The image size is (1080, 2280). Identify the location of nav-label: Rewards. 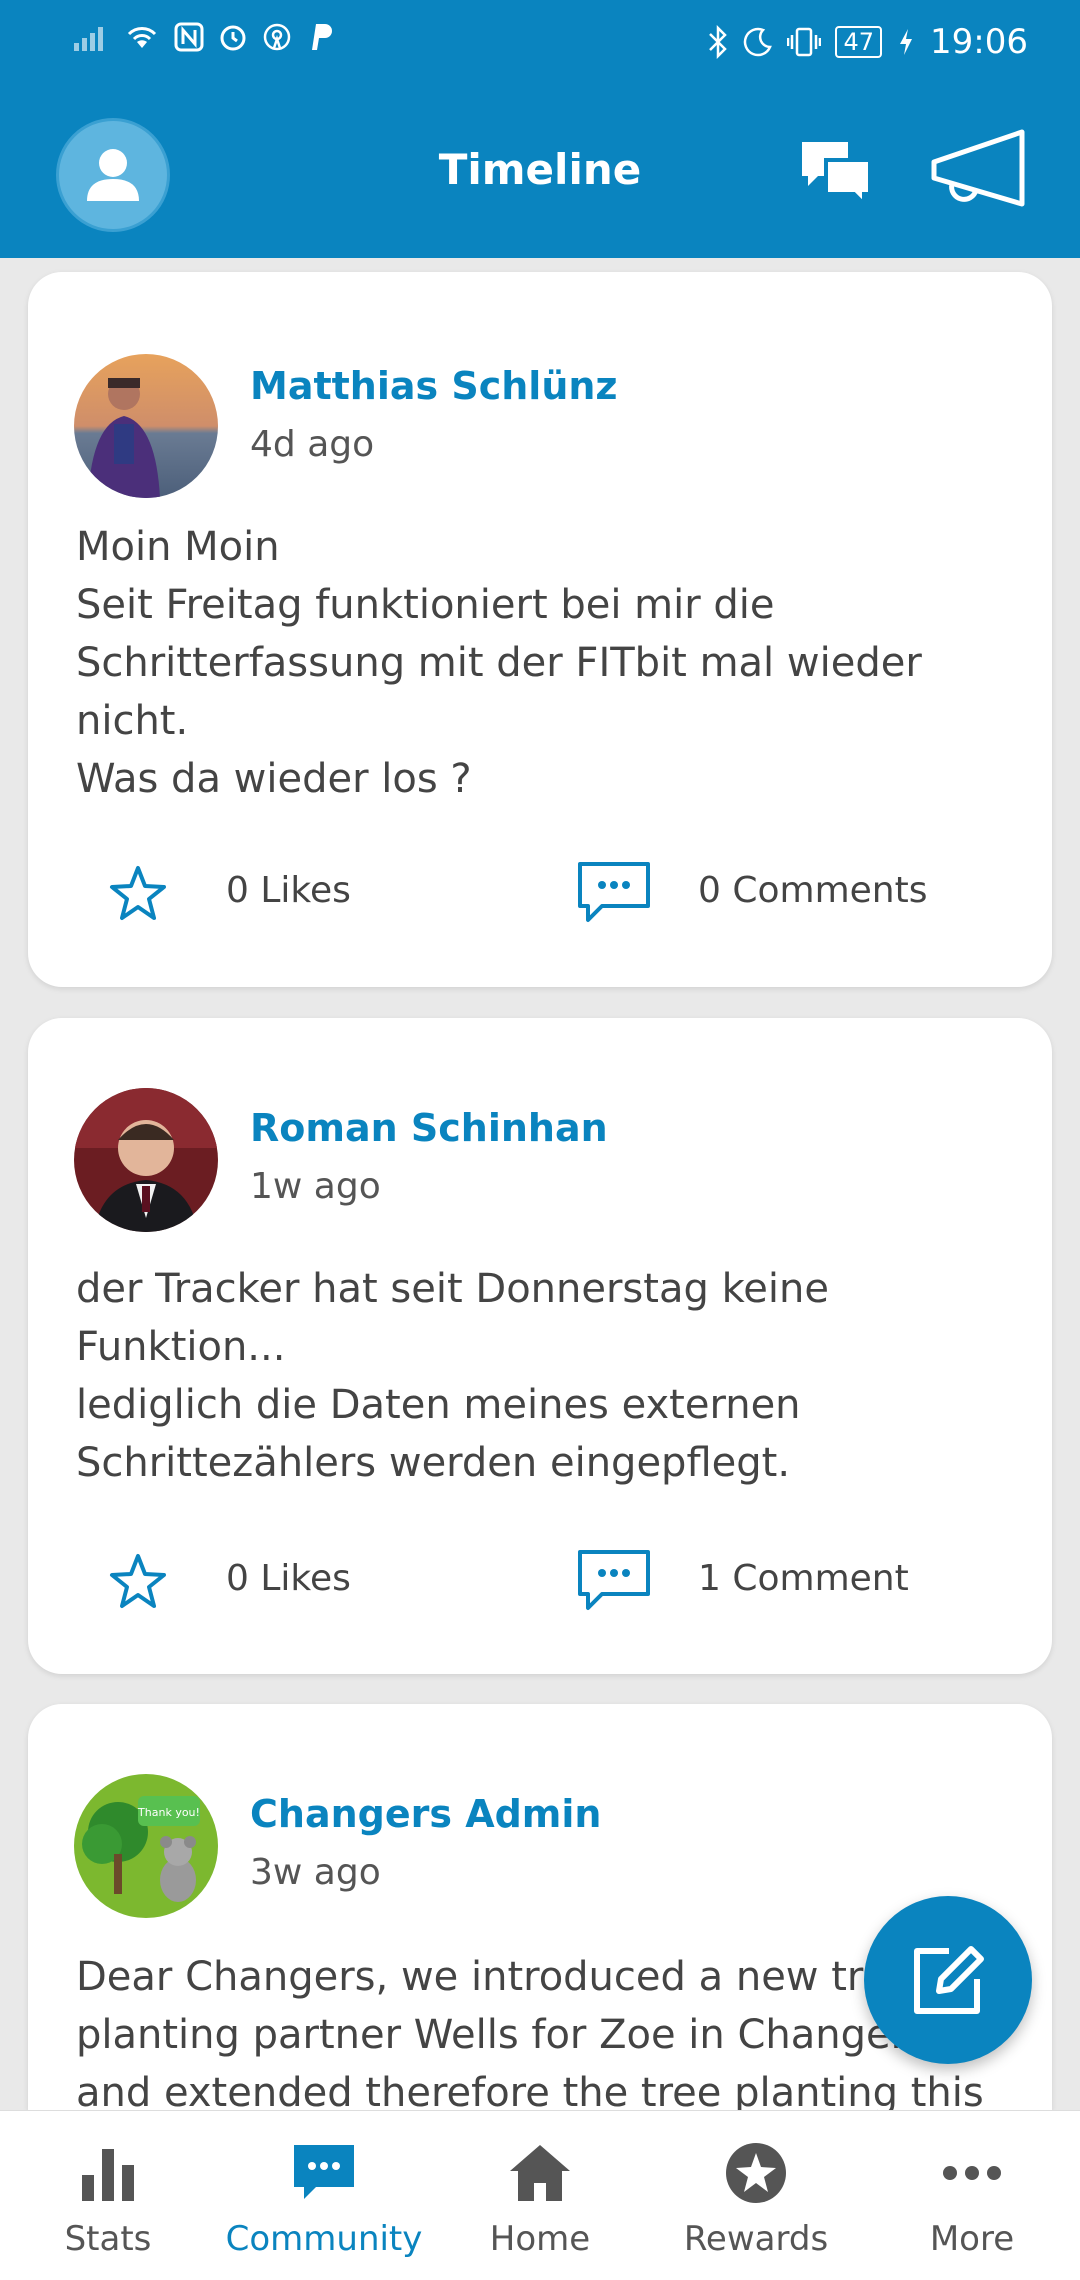
(756, 2239).